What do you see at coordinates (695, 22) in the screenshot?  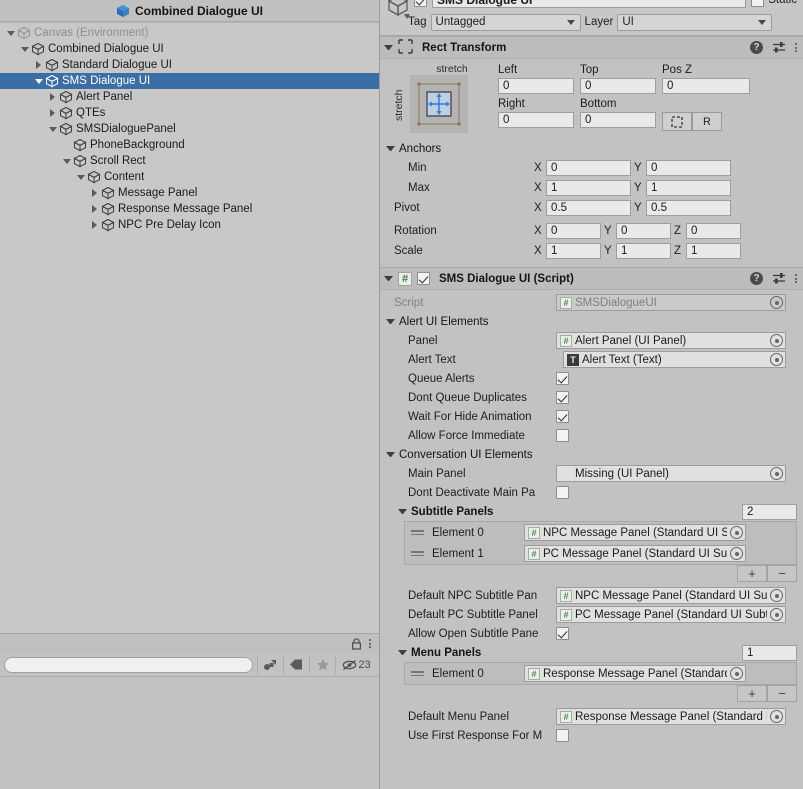 I see `layer-dropdown: UI` at bounding box center [695, 22].